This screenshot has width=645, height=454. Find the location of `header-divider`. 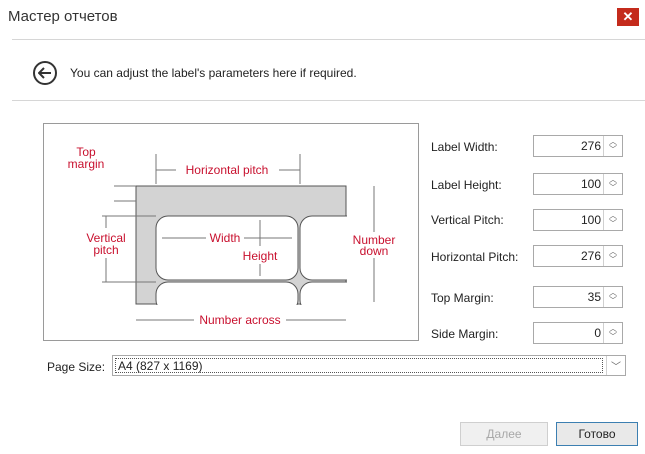

header-divider is located at coordinates (328, 39).